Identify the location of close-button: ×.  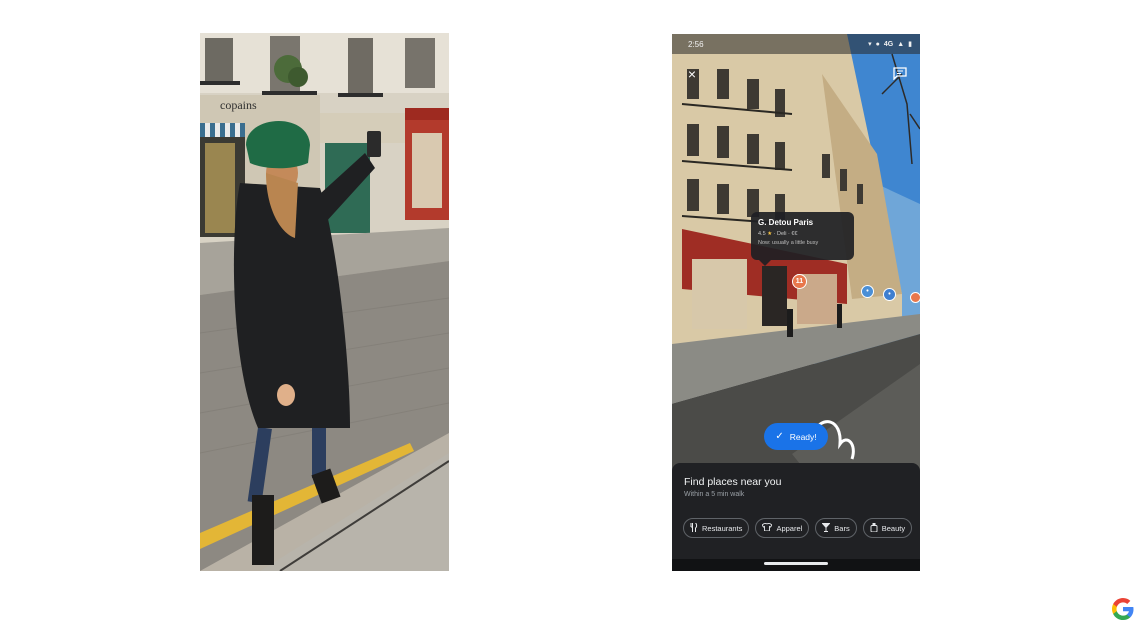
(692, 74).